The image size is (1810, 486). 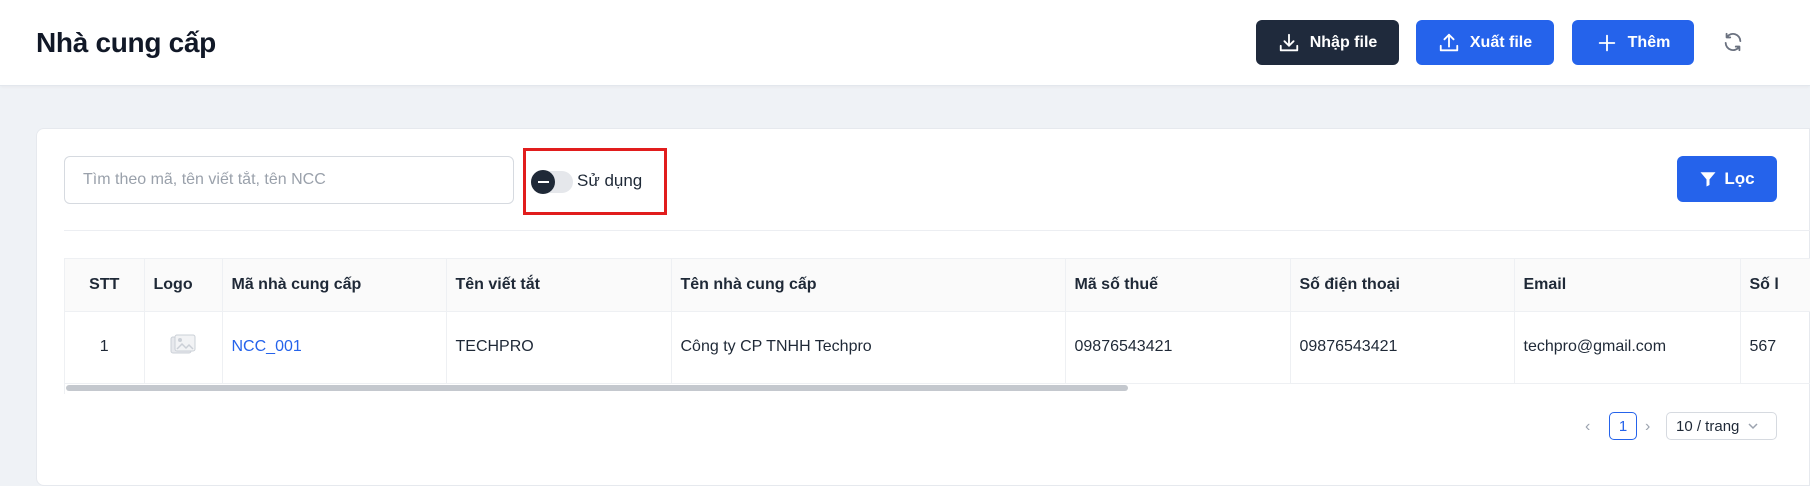 I want to click on filter-button: Lọc, so click(x=1727, y=179).